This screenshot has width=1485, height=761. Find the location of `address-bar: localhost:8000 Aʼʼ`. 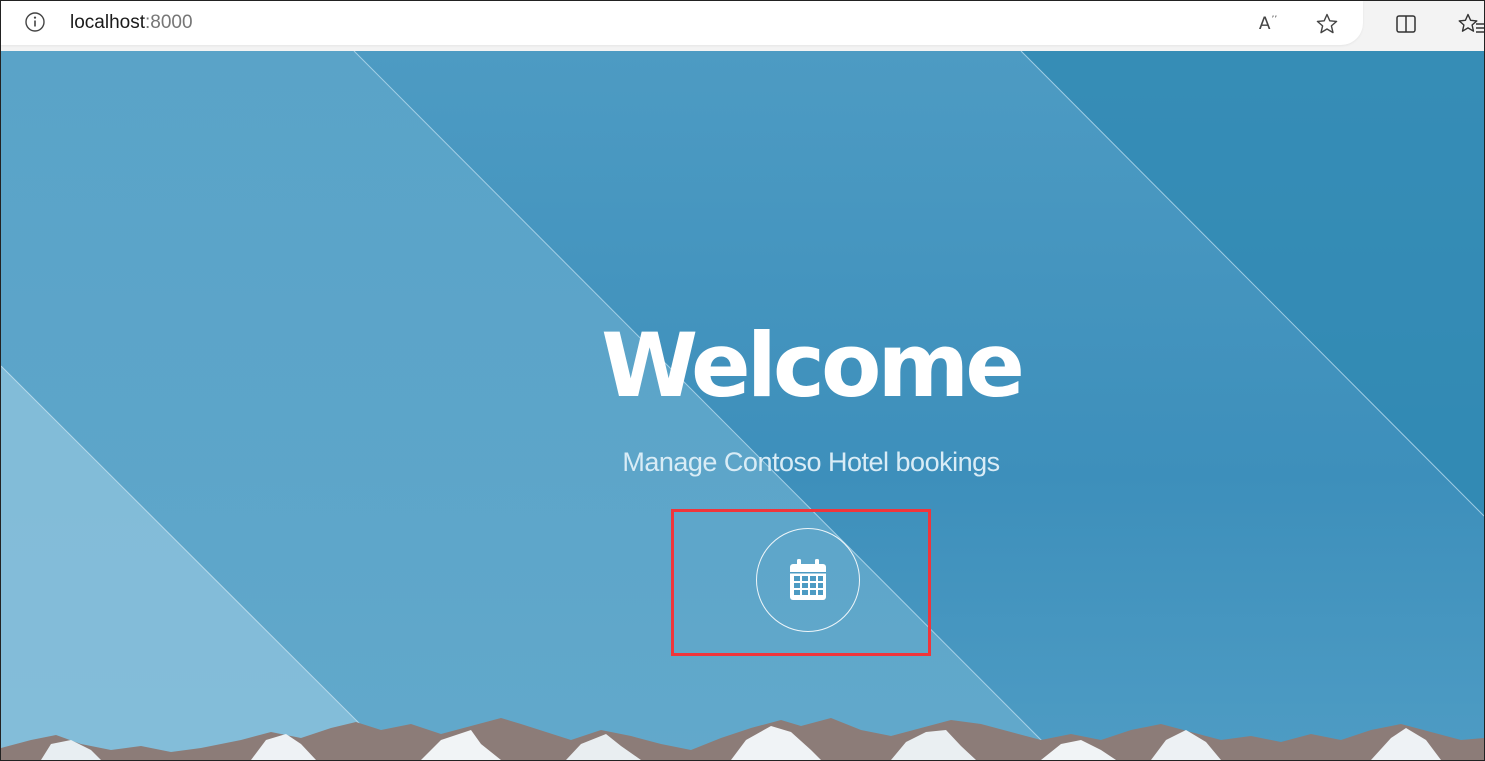

address-bar: localhost:8000 Aʼʼ is located at coordinates (682, 23).